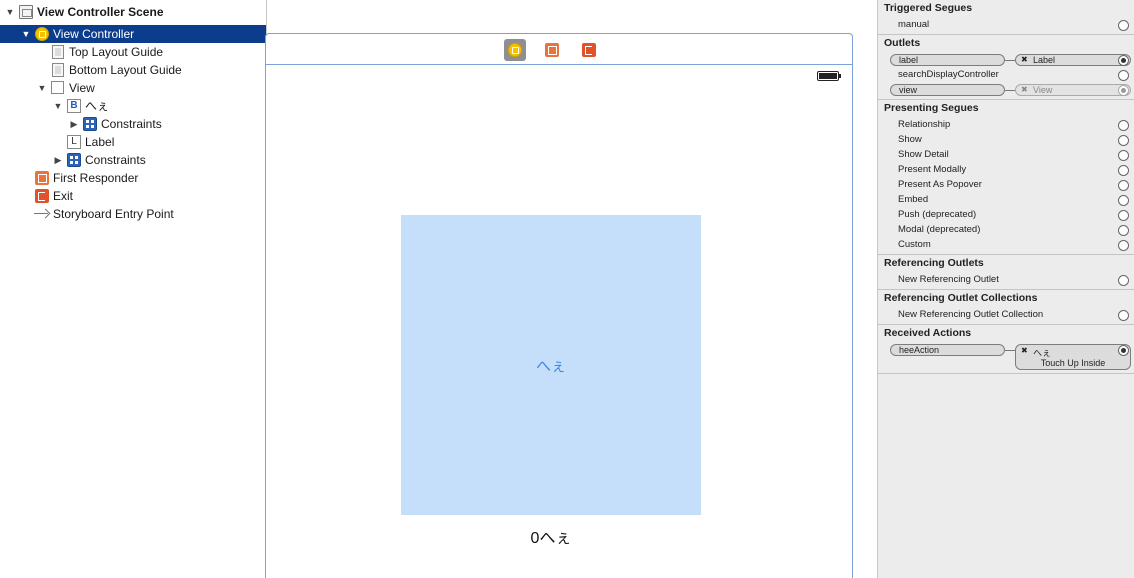 This screenshot has width=1134, height=578. I want to click on outline-item-top-layout-guide: Top Layout Guide, so click(133, 52).